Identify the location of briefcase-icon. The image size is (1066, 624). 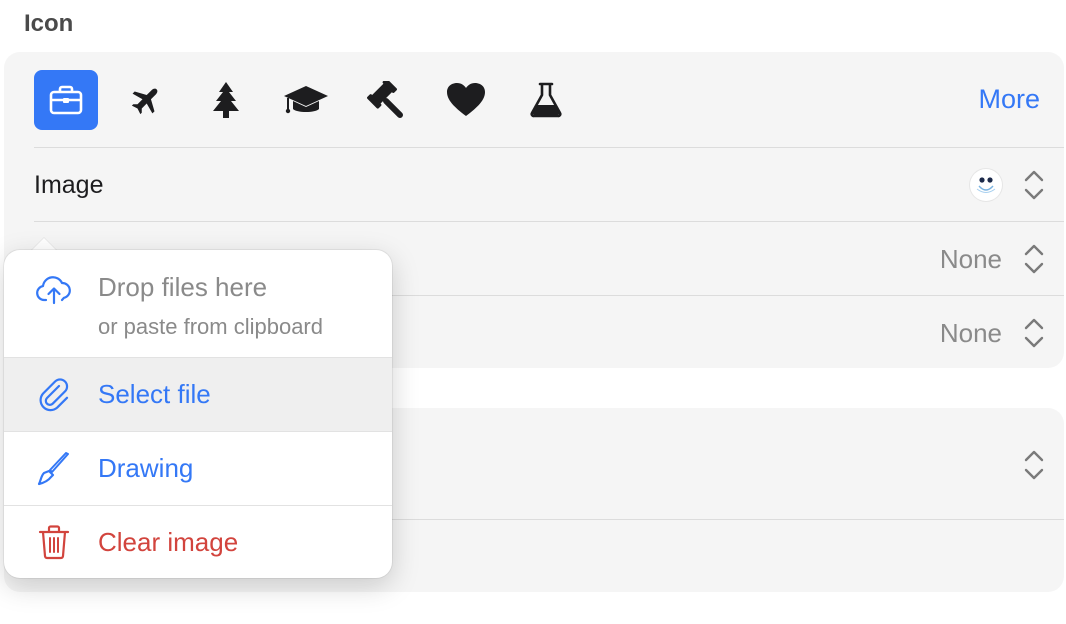
(66, 100).